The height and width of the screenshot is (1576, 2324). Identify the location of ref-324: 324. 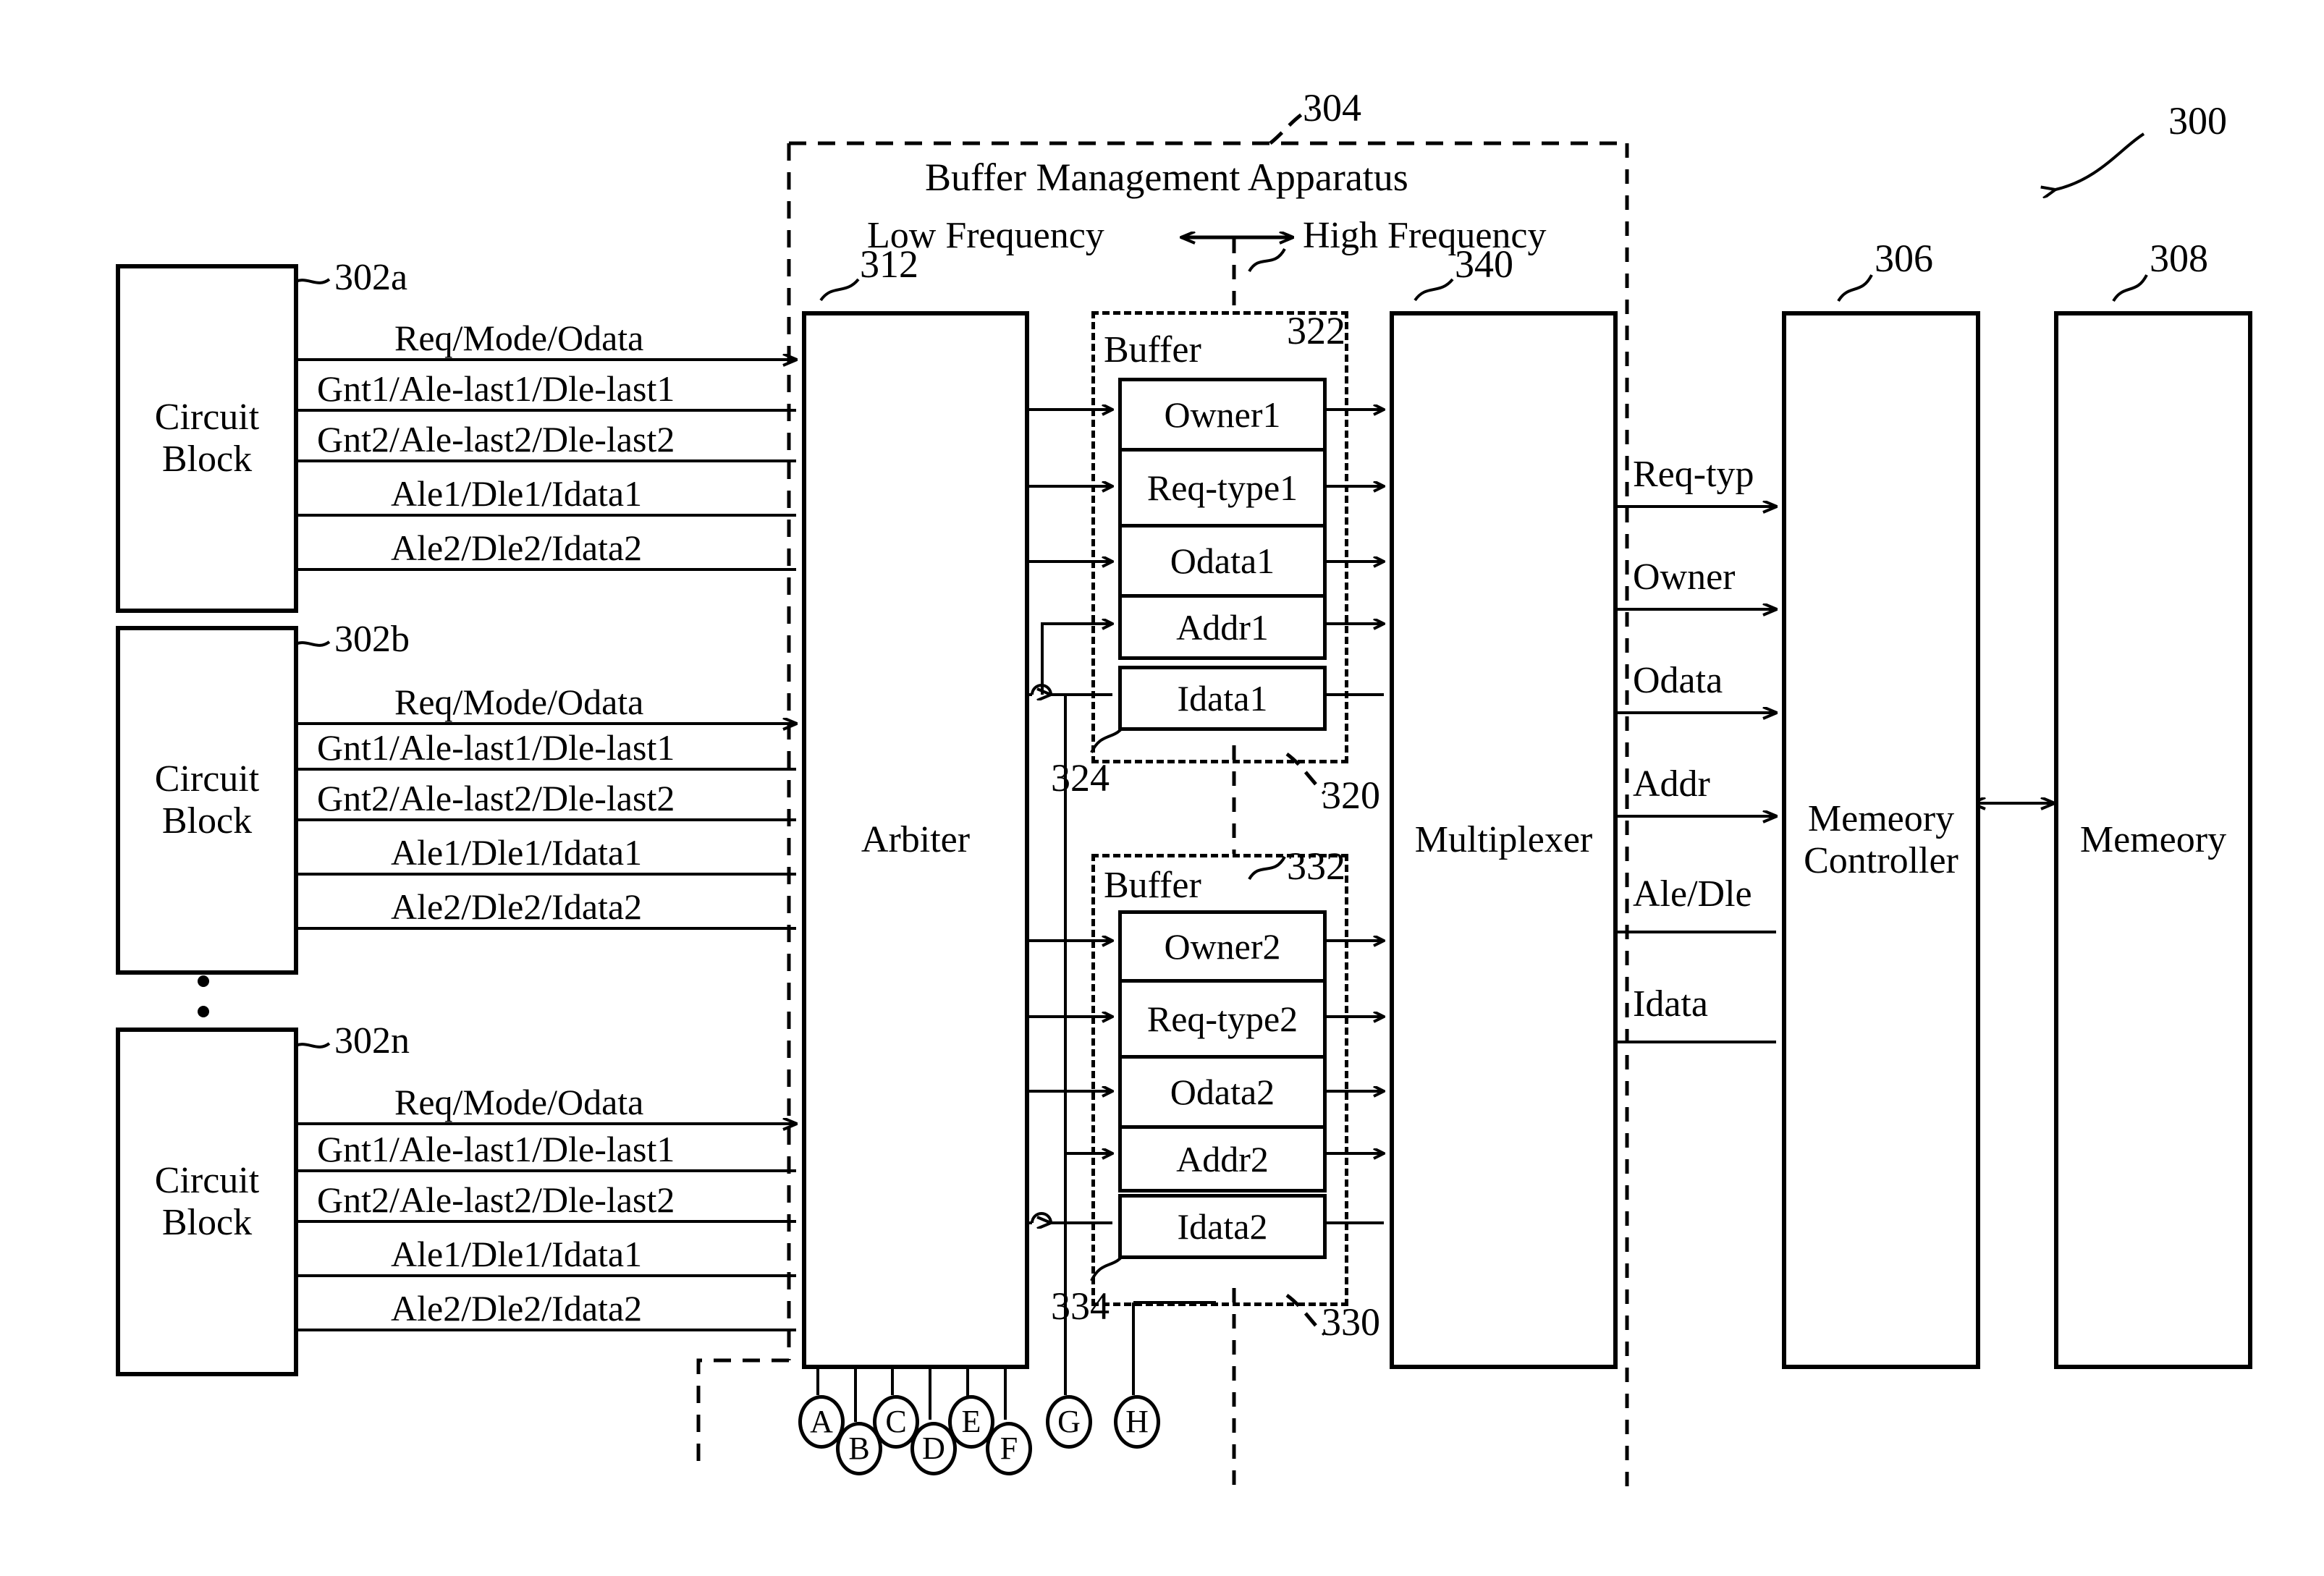
(1080, 778).